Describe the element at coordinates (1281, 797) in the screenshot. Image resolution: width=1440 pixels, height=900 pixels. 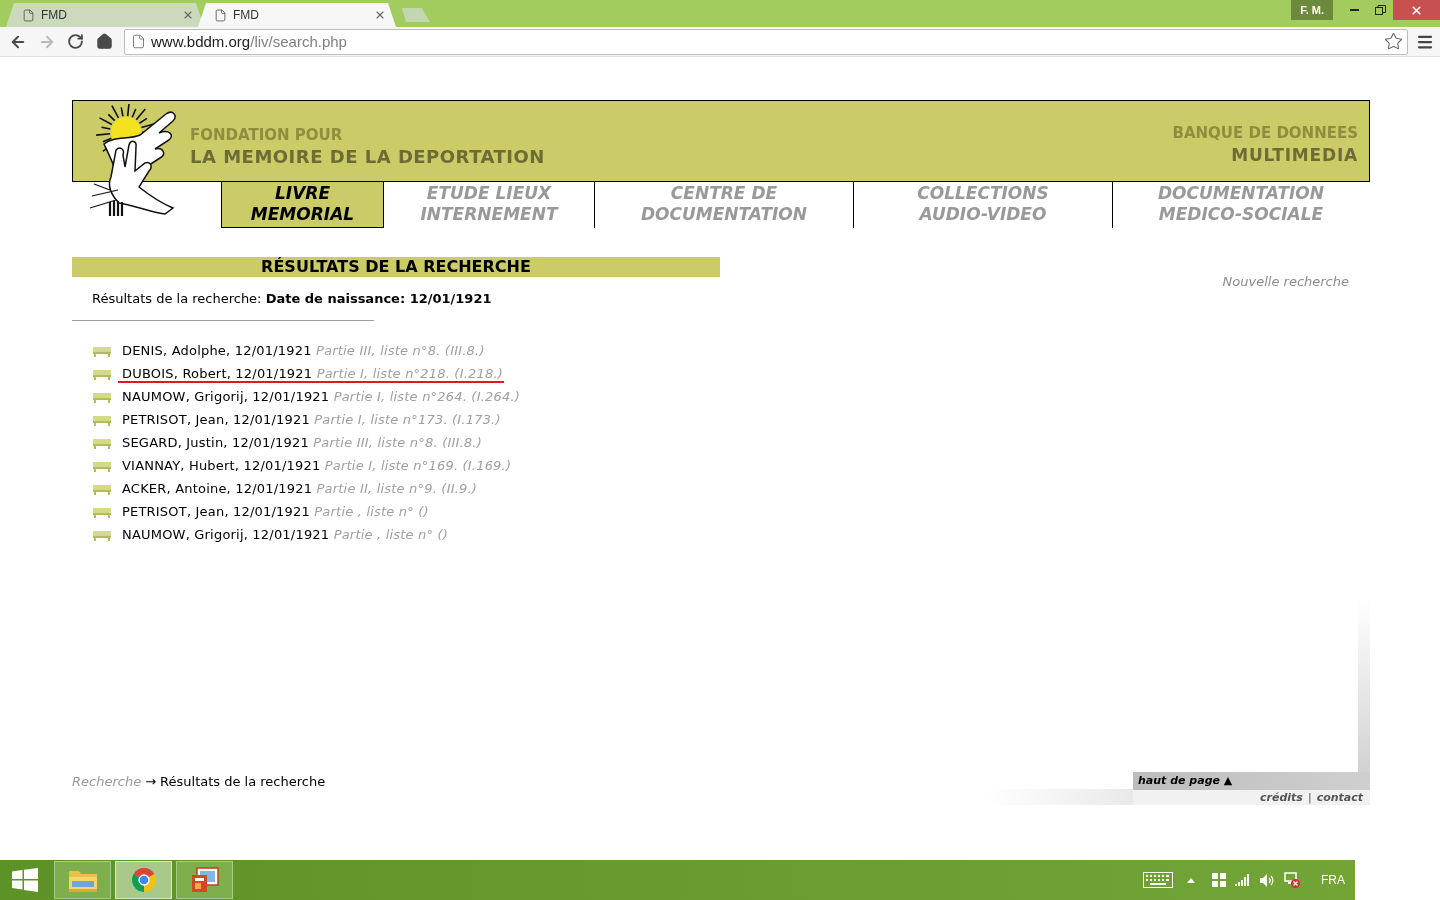
I see `footer-link: crédits` at that location.